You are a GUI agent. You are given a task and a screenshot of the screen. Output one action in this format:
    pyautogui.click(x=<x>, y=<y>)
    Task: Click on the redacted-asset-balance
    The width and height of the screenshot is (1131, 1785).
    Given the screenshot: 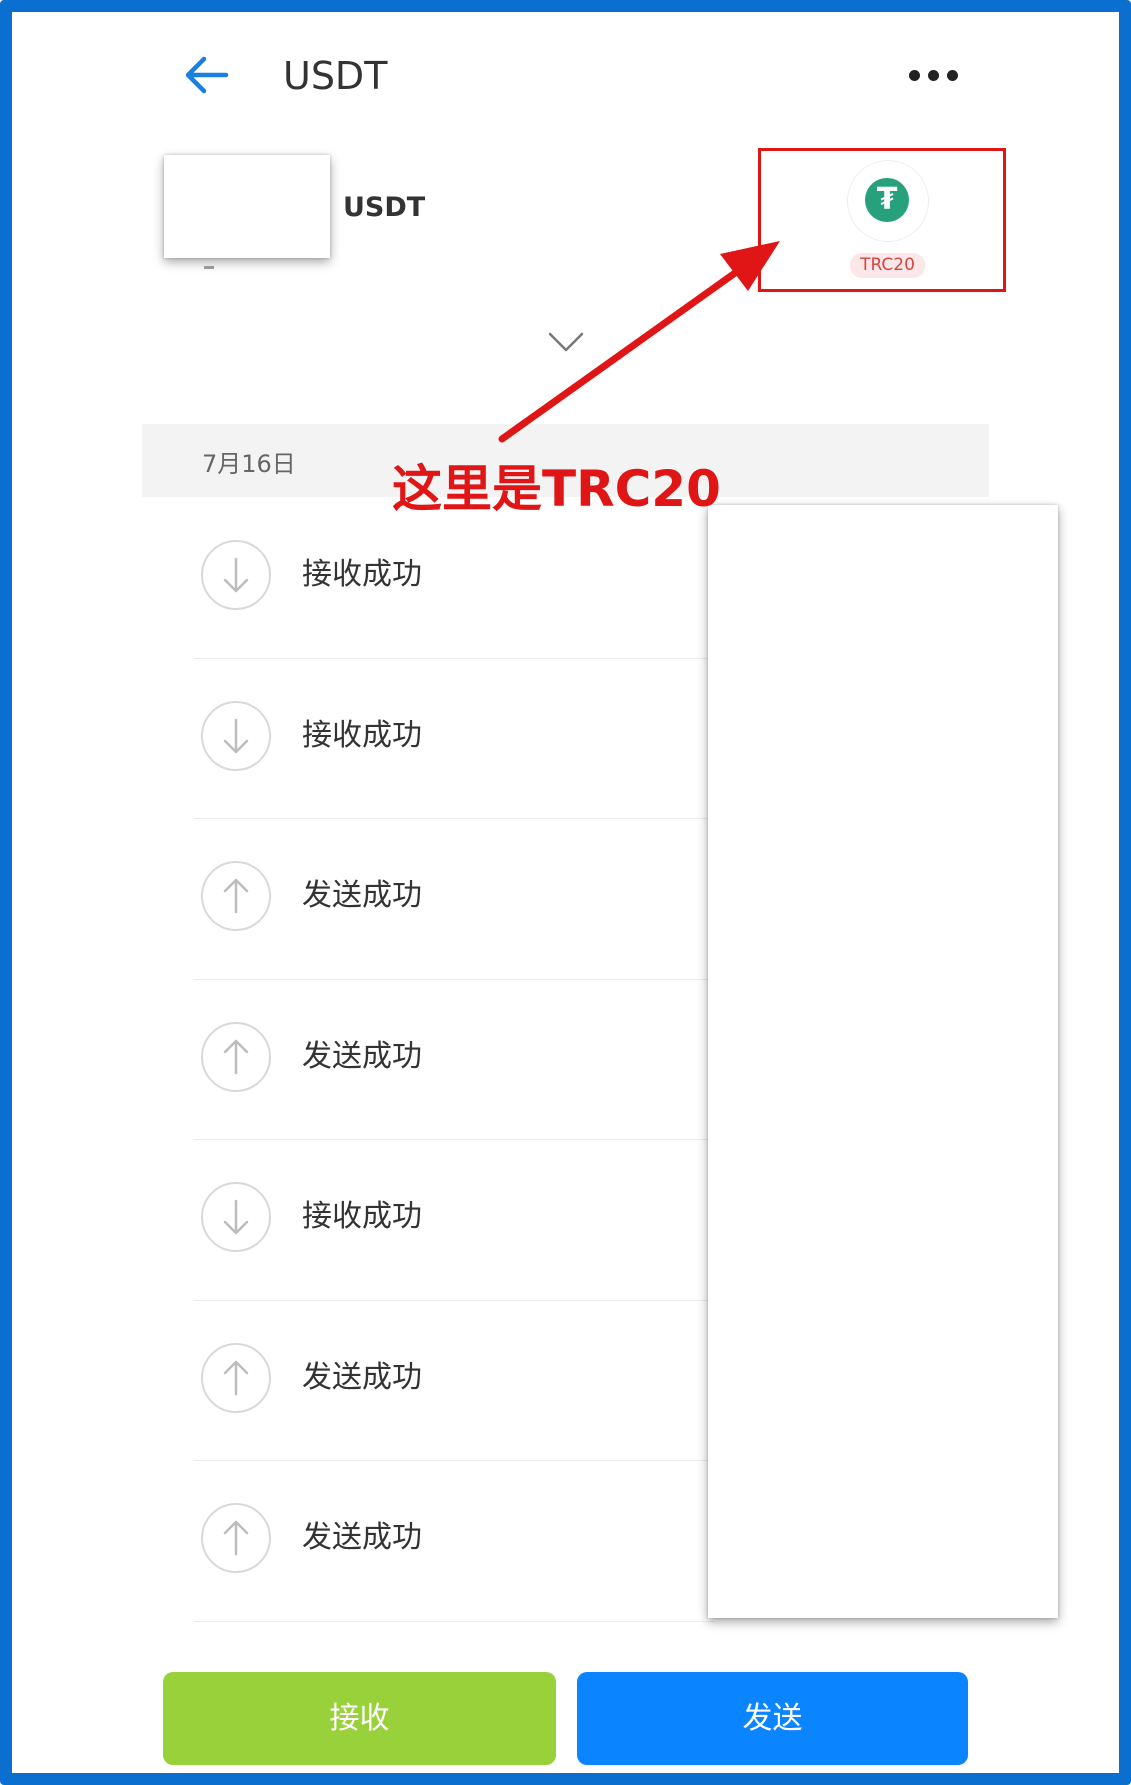 What is the action you would take?
    pyautogui.click(x=247, y=206)
    